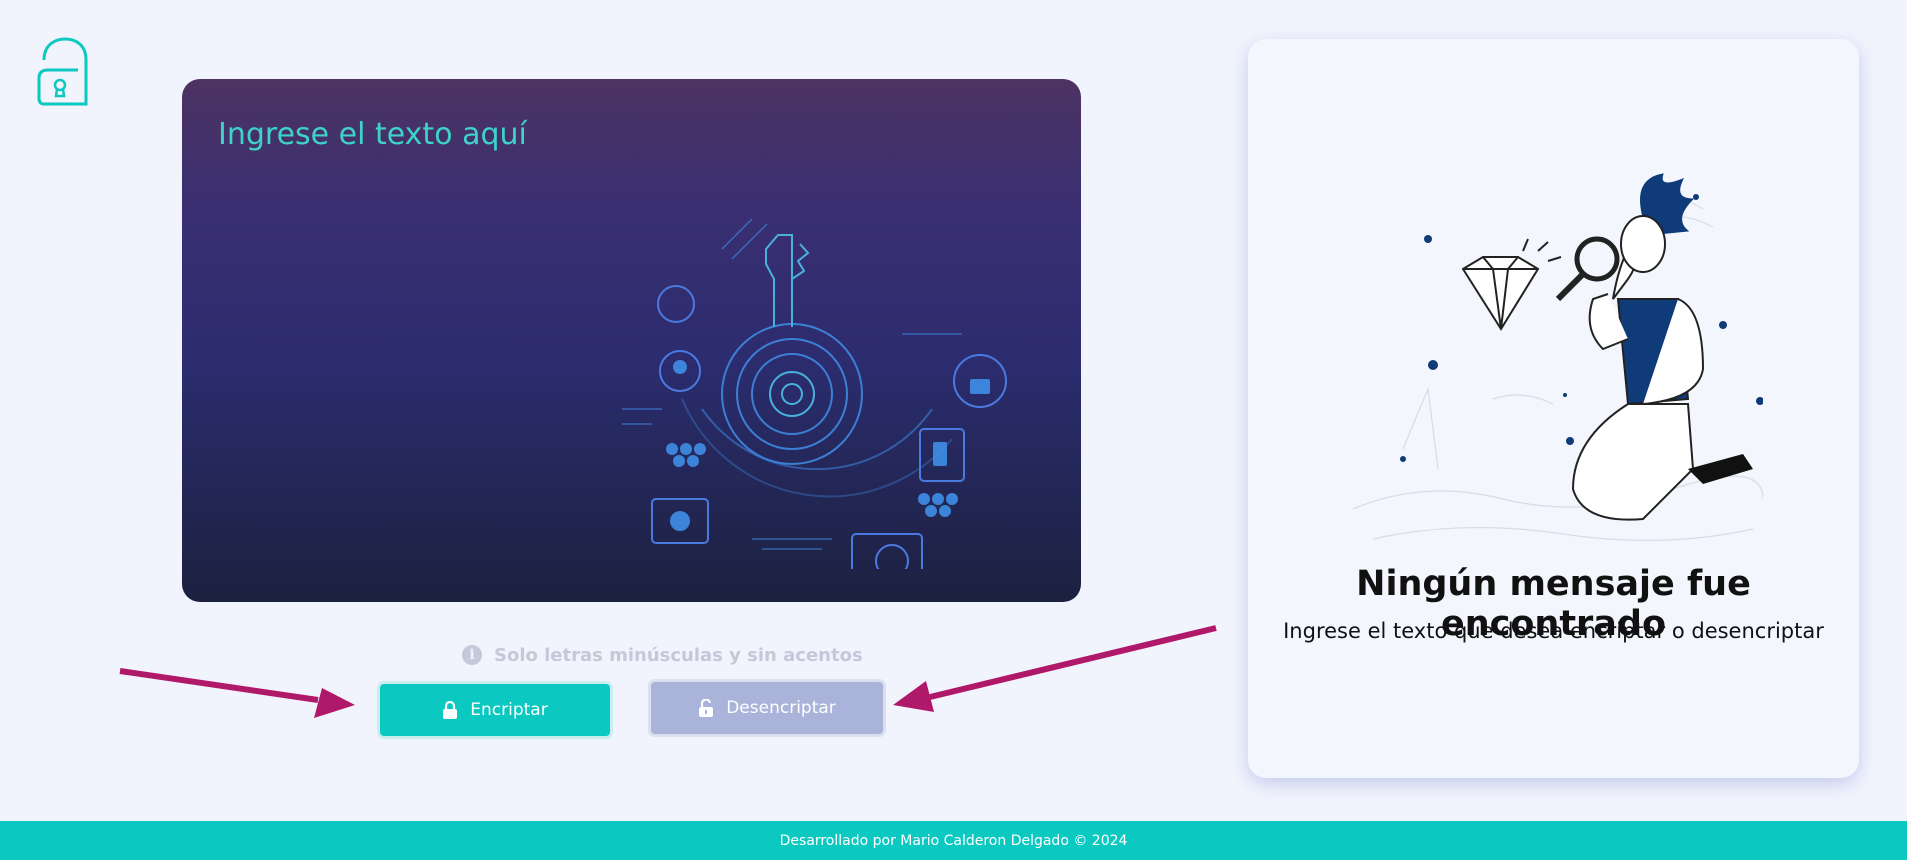 The height and width of the screenshot is (860, 1907). I want to click on diamond-icon, so click(1500, 293).